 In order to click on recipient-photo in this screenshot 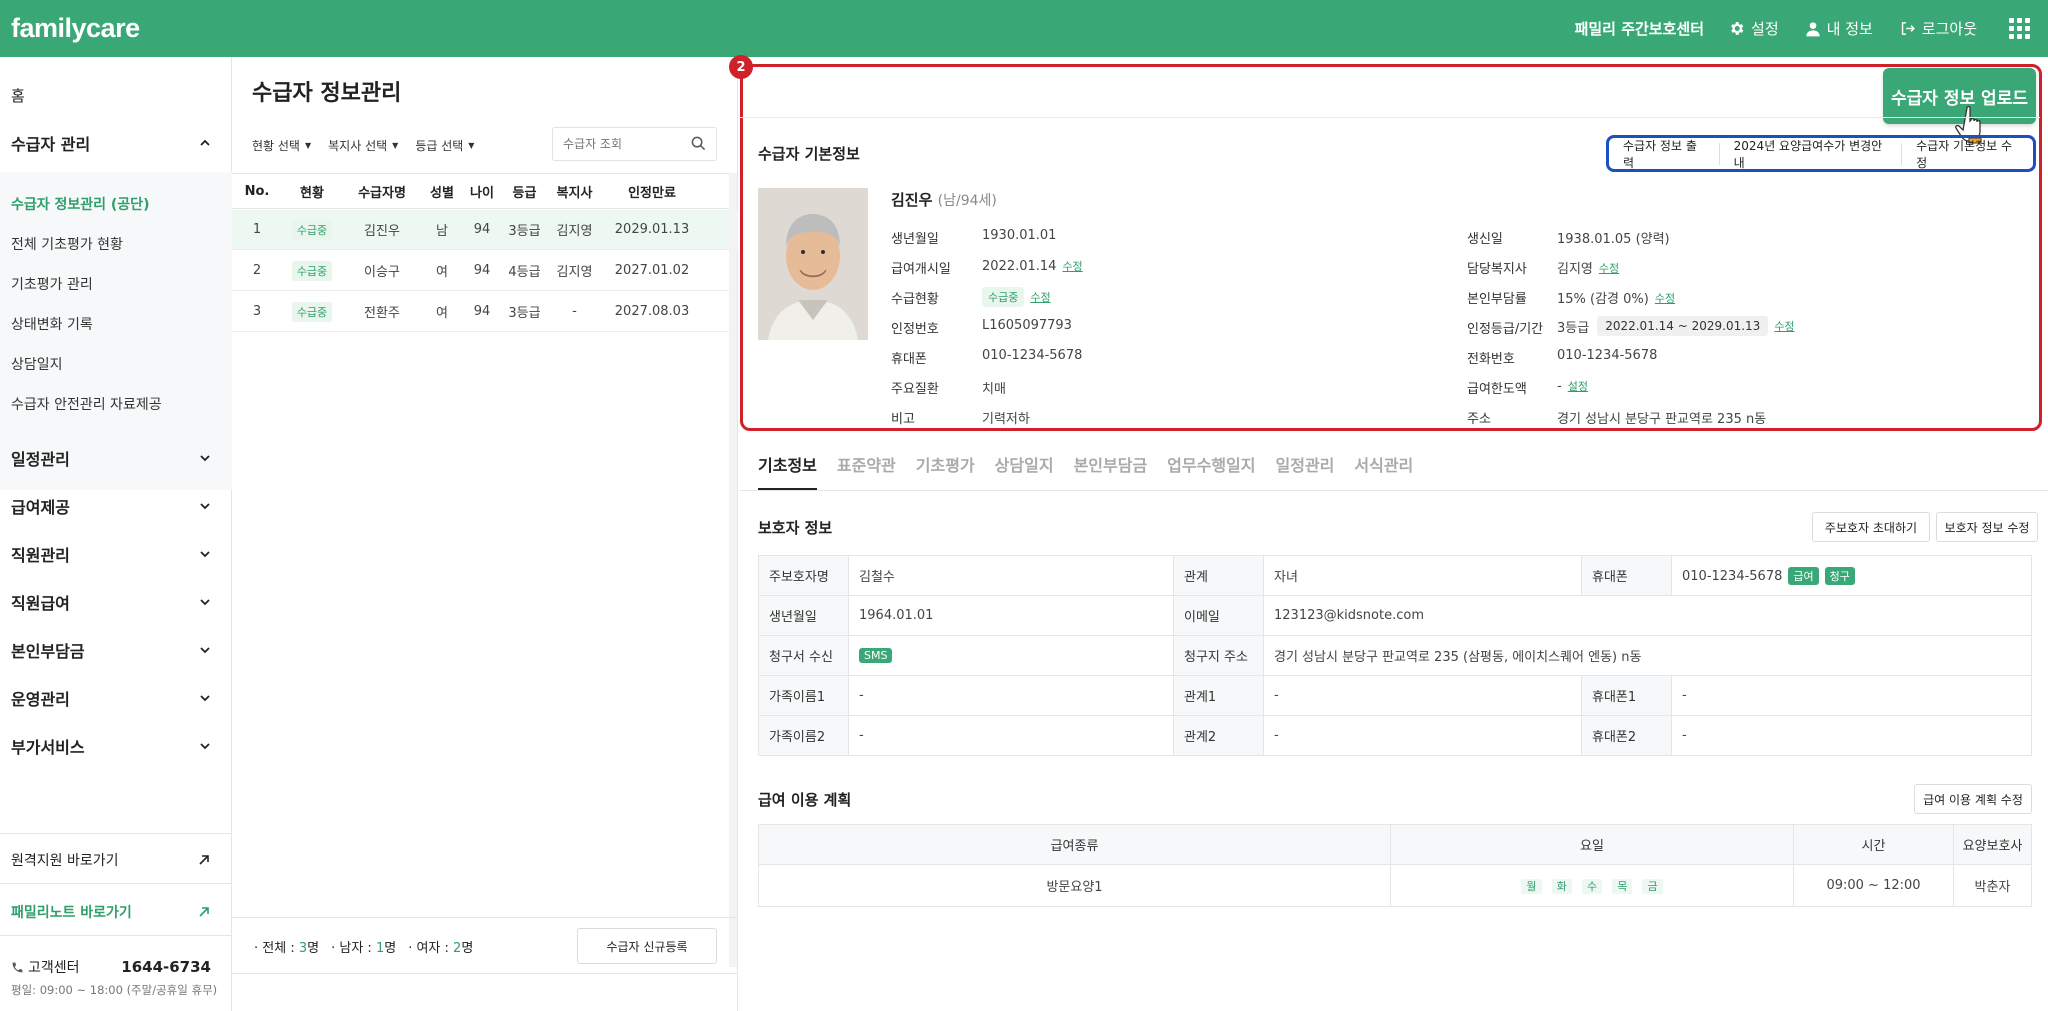, I will do `click(813, 264)`.